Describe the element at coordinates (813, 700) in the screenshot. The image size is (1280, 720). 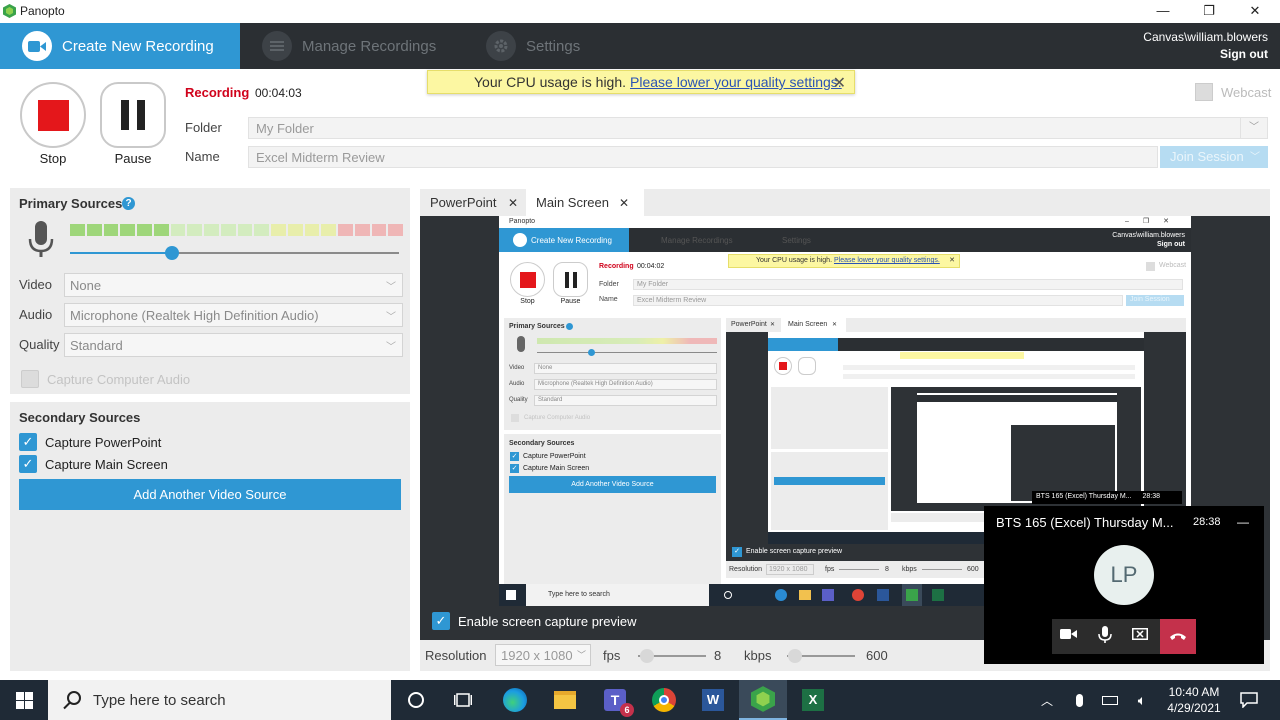
I see `excel-icon: X` at that location.